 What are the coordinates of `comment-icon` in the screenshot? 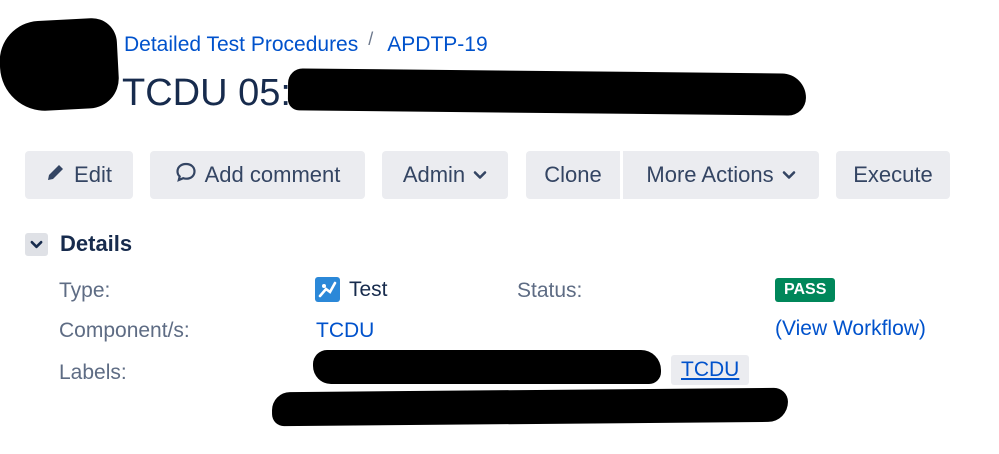 It's located at (186, 175).